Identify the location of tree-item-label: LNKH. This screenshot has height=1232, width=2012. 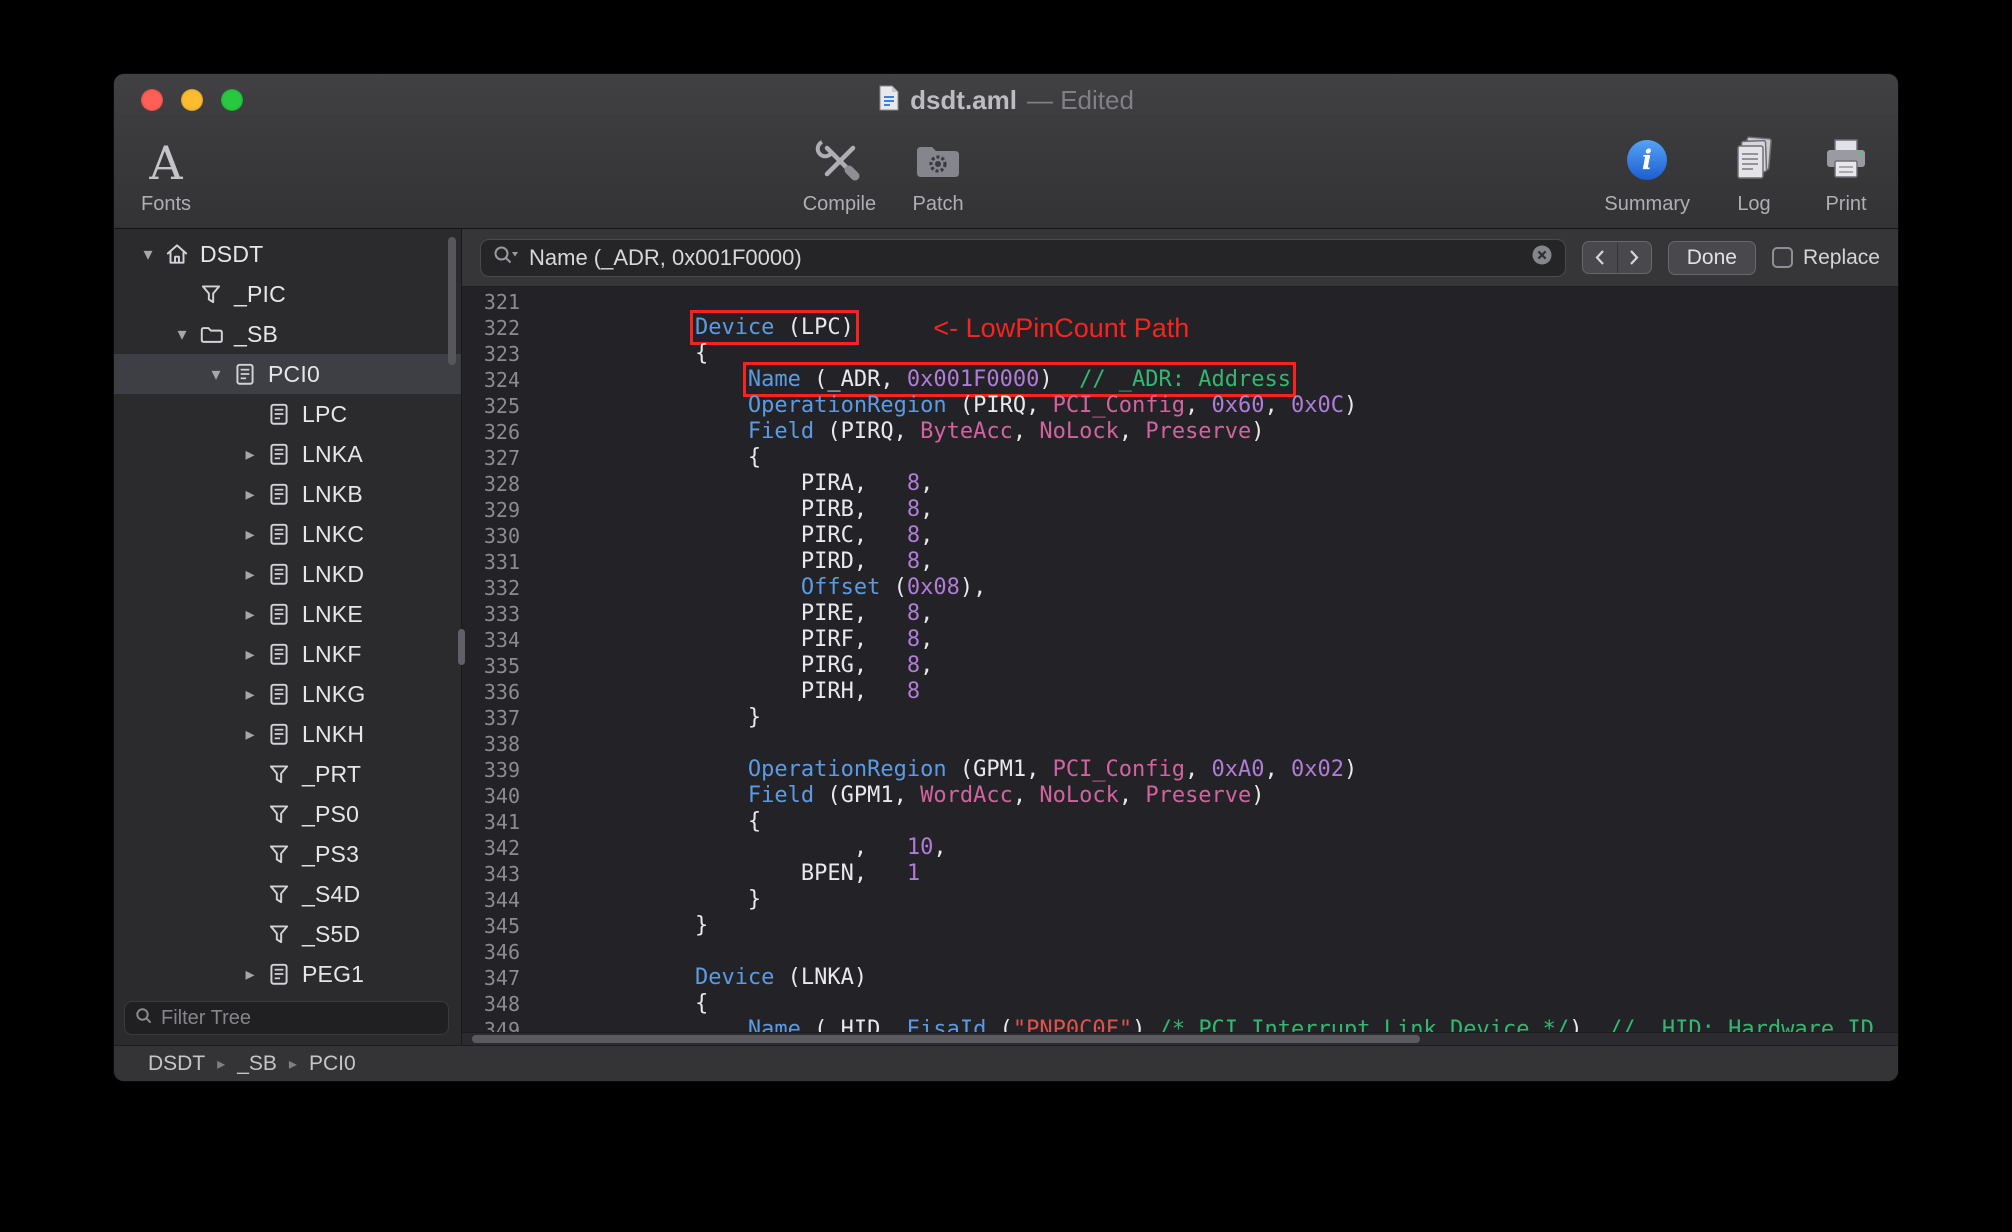
(333, 733).